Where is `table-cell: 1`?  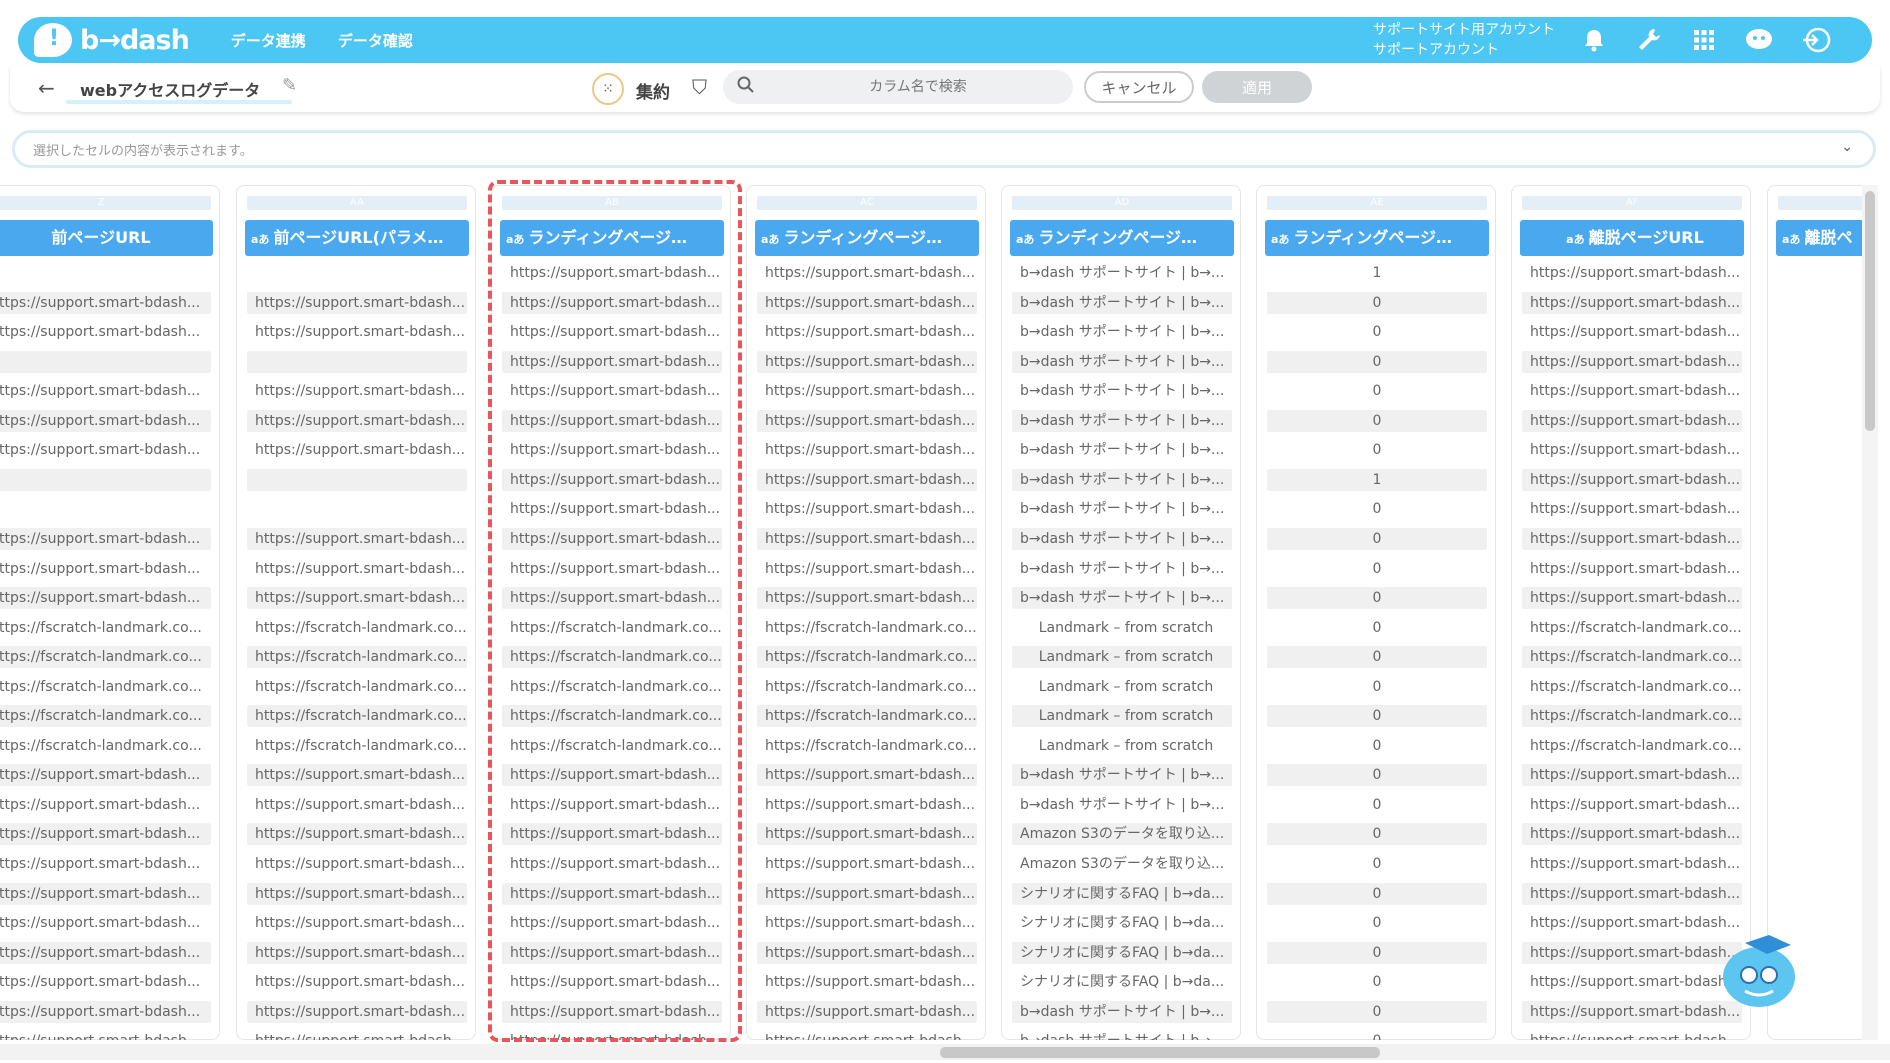 table-cell: 1 is located at coordinates (1377, 479).